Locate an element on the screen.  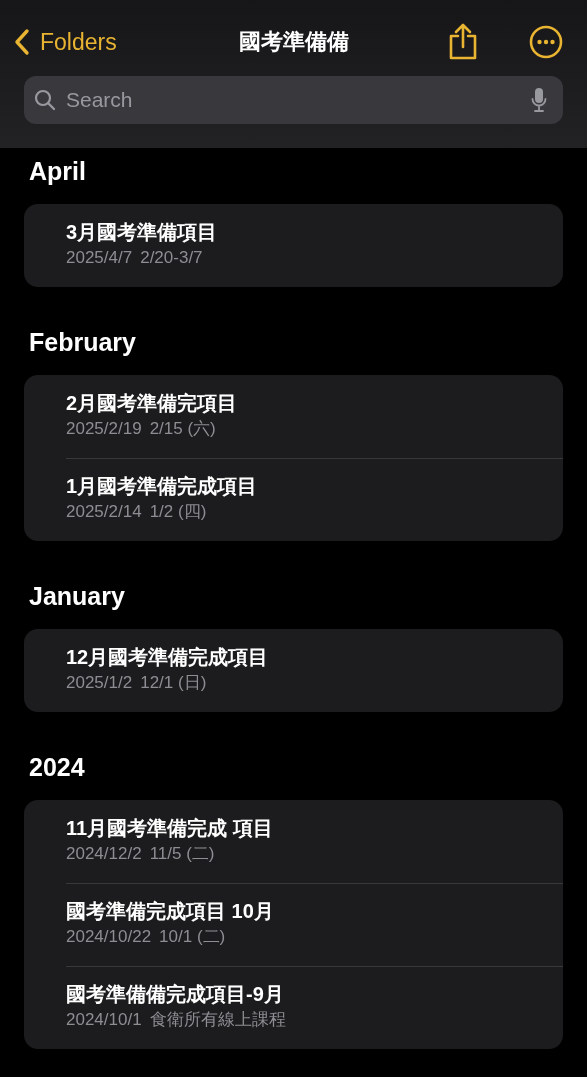
microphone-icon is located at coordinates (539, 100).